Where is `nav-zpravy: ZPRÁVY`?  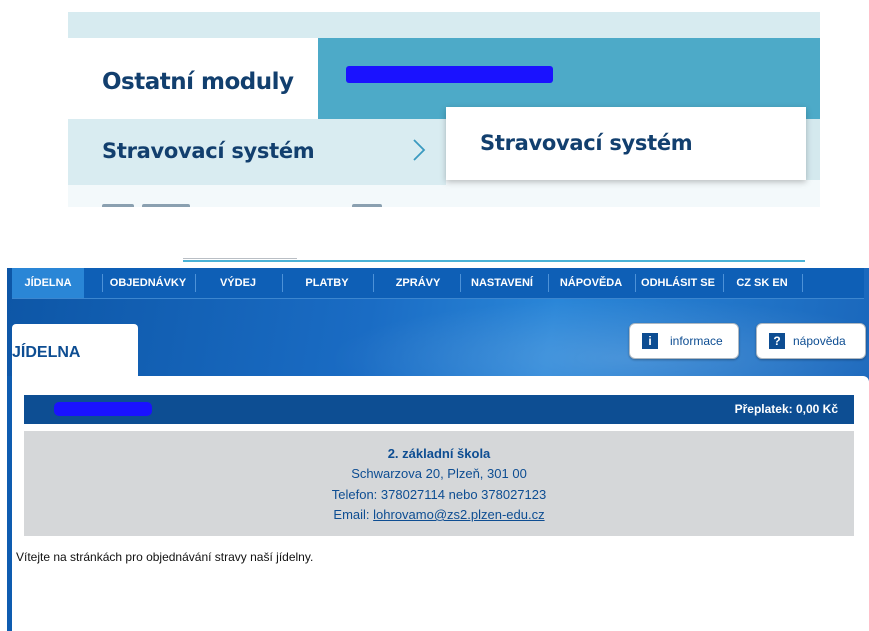
nav-zpravy: ZPRÁVY is located at coordinates (418, 283).